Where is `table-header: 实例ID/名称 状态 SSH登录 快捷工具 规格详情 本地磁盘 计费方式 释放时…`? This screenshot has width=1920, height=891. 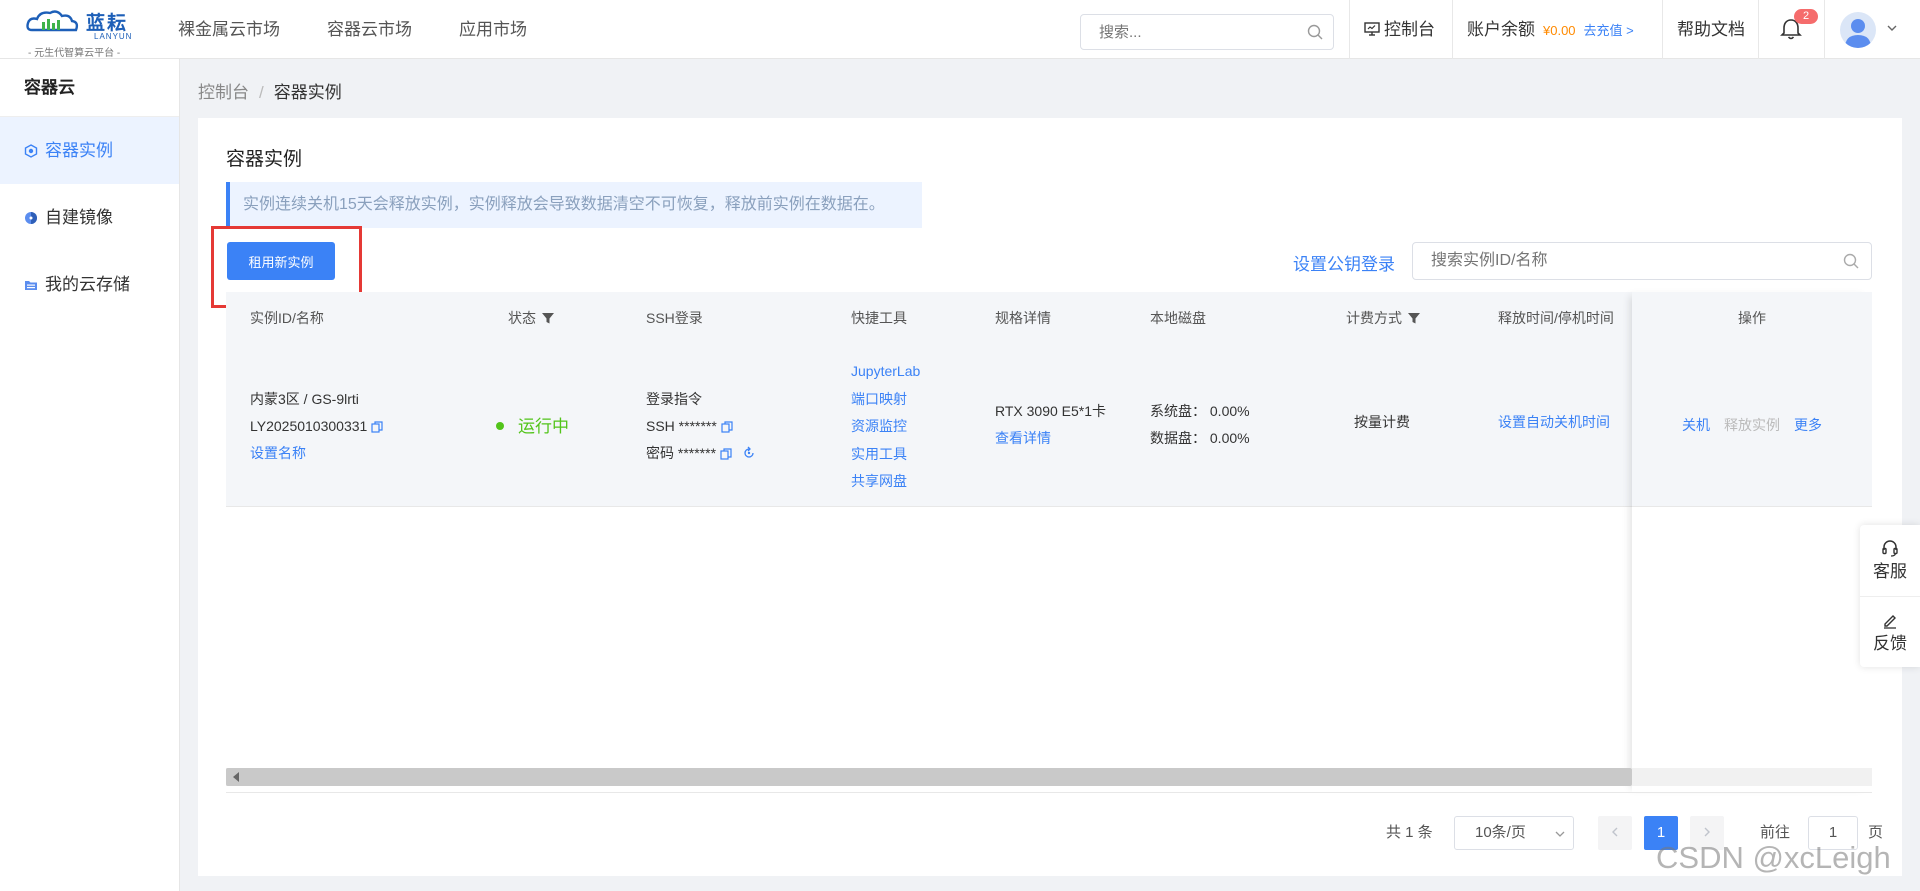
table-header: 实例ID/名称 状态 SSH登录 快捷工具 规格详情 本地磁盘 计费方式 释放时… is located at coordinates (1049, 318).